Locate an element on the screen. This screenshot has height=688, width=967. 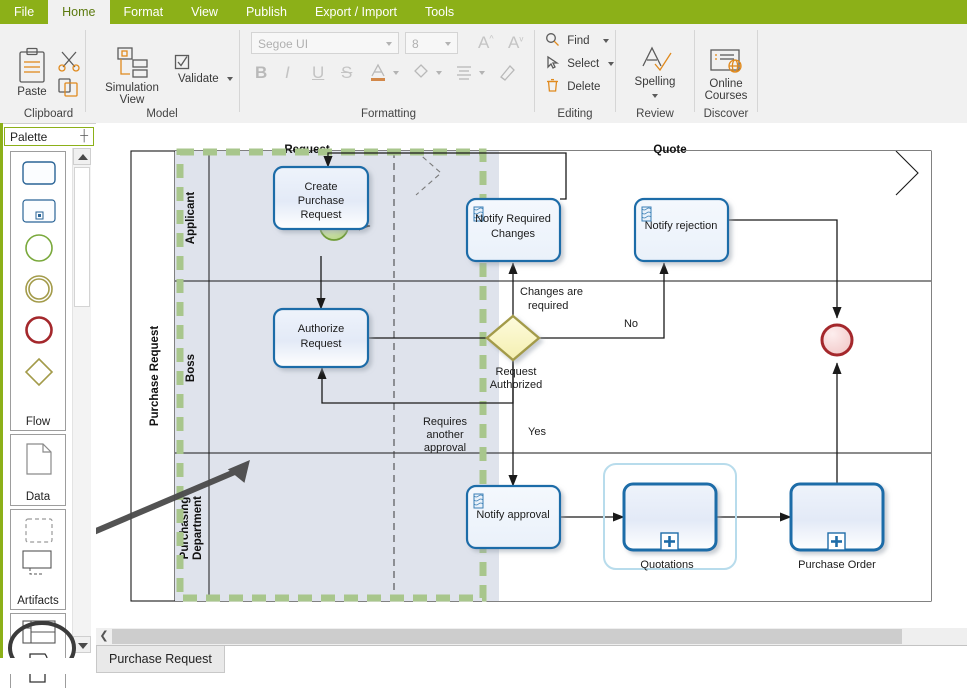
palette-scrollbar is located at coordinates (81, 400).